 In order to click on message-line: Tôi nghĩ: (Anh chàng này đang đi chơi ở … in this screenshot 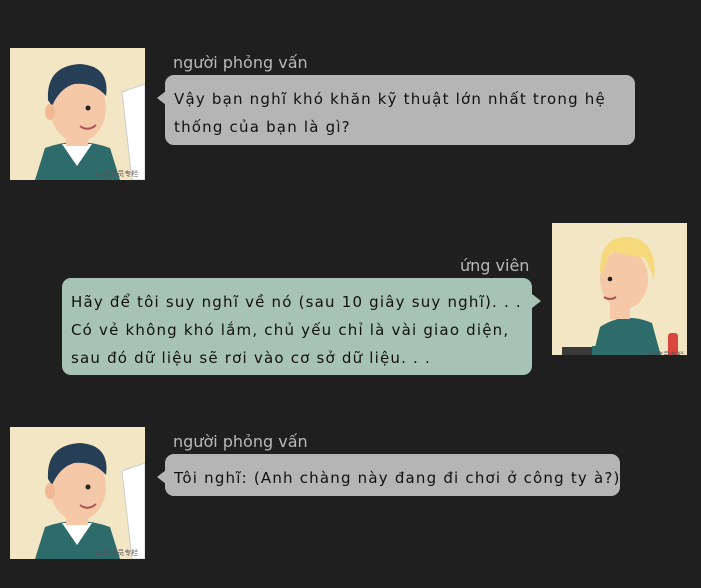, I will do `click(397, 478)`.